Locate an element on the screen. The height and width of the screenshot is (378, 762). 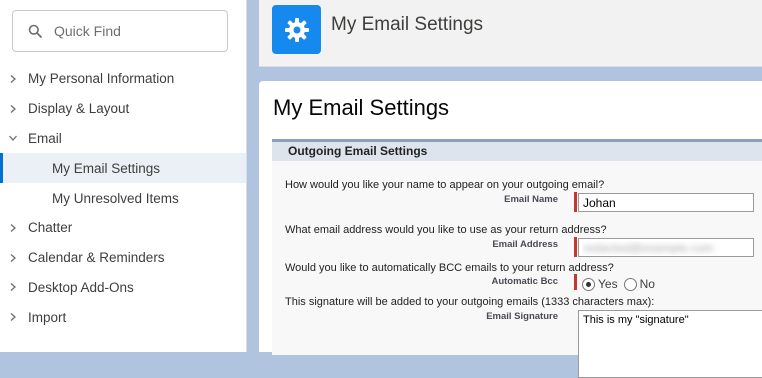
bcc-radio-group: Yes No is located at coordinates (621, 284).